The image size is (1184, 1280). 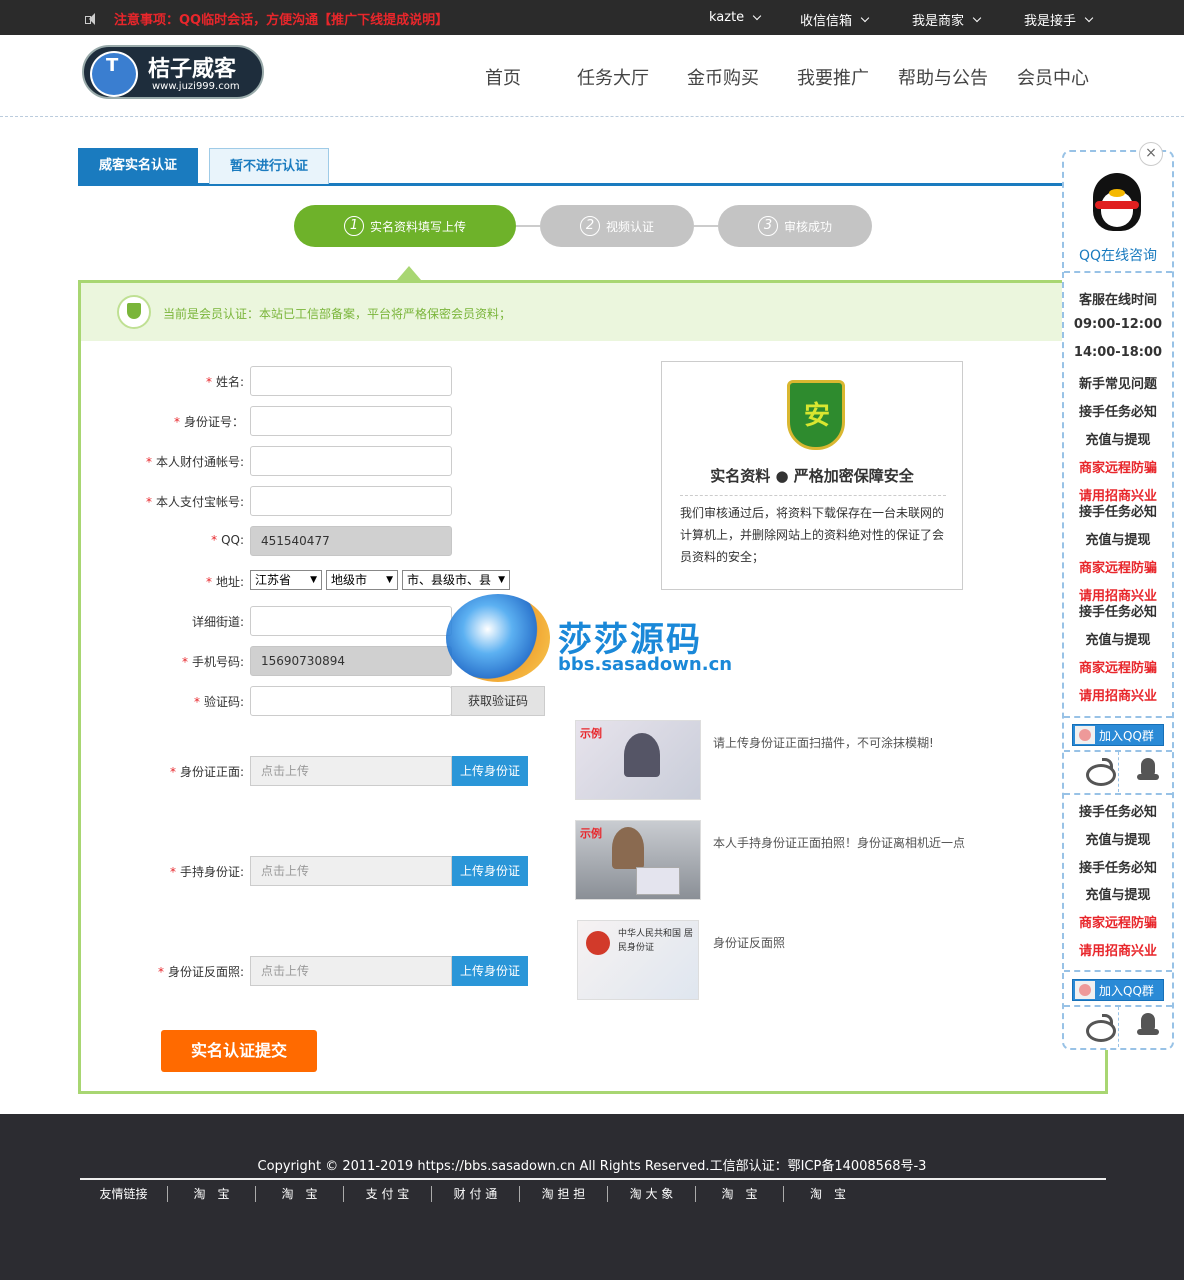 What do you see at coordinates (476, 1194) in the screenshot?
I see `footer-link: 财 付 通` at bounding box center [476, 1194].